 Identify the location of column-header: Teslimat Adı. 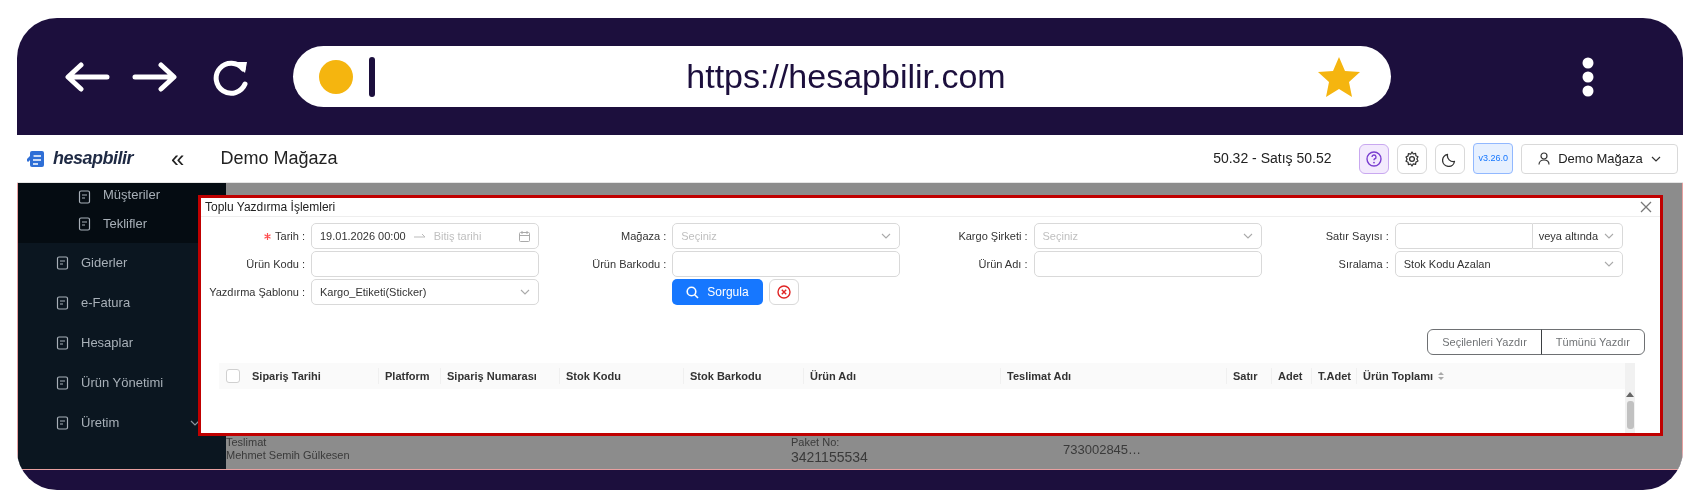
(1039, 376).